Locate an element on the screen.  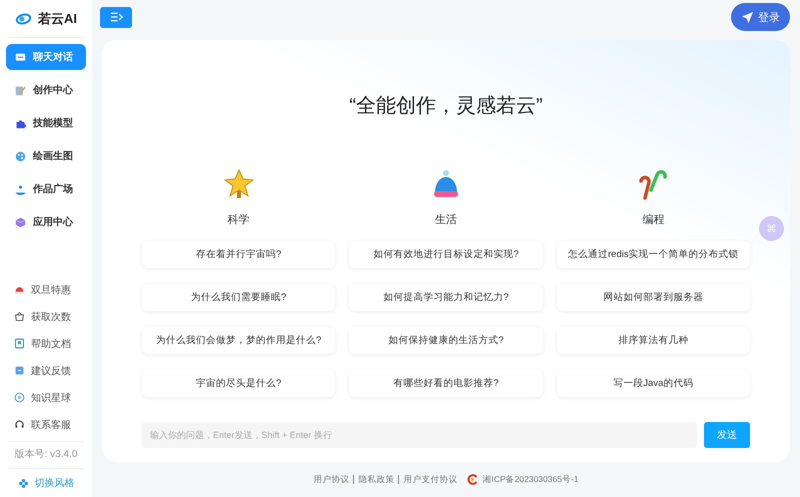
nav-item: 作品广场 is located at coordinates (46, 189).